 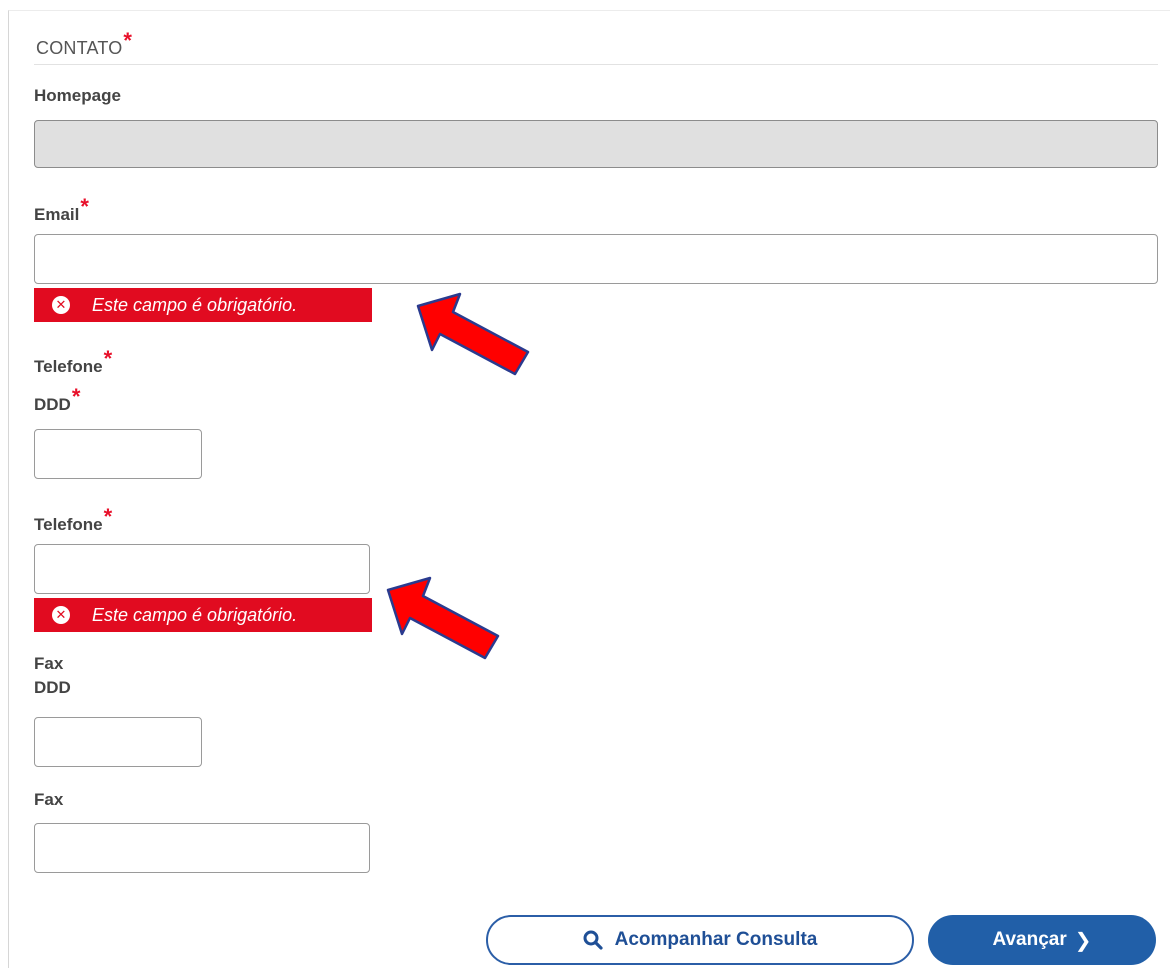 What do you see at coordinates (1083, 940) in the screenshot?
I see `chevron-right-icon: ❯` at bounding box center [1083, 940].